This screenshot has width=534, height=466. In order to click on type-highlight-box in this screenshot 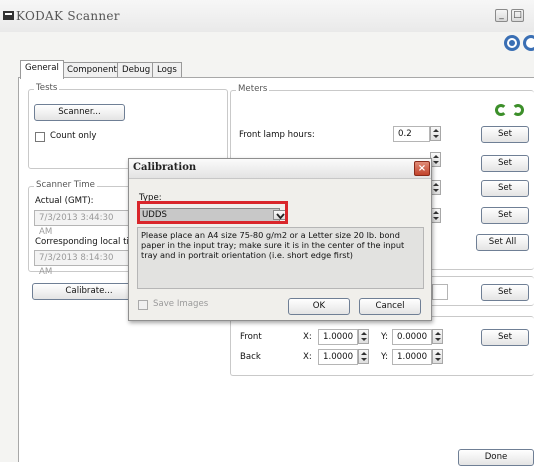, I will do `click(212, 212)`.